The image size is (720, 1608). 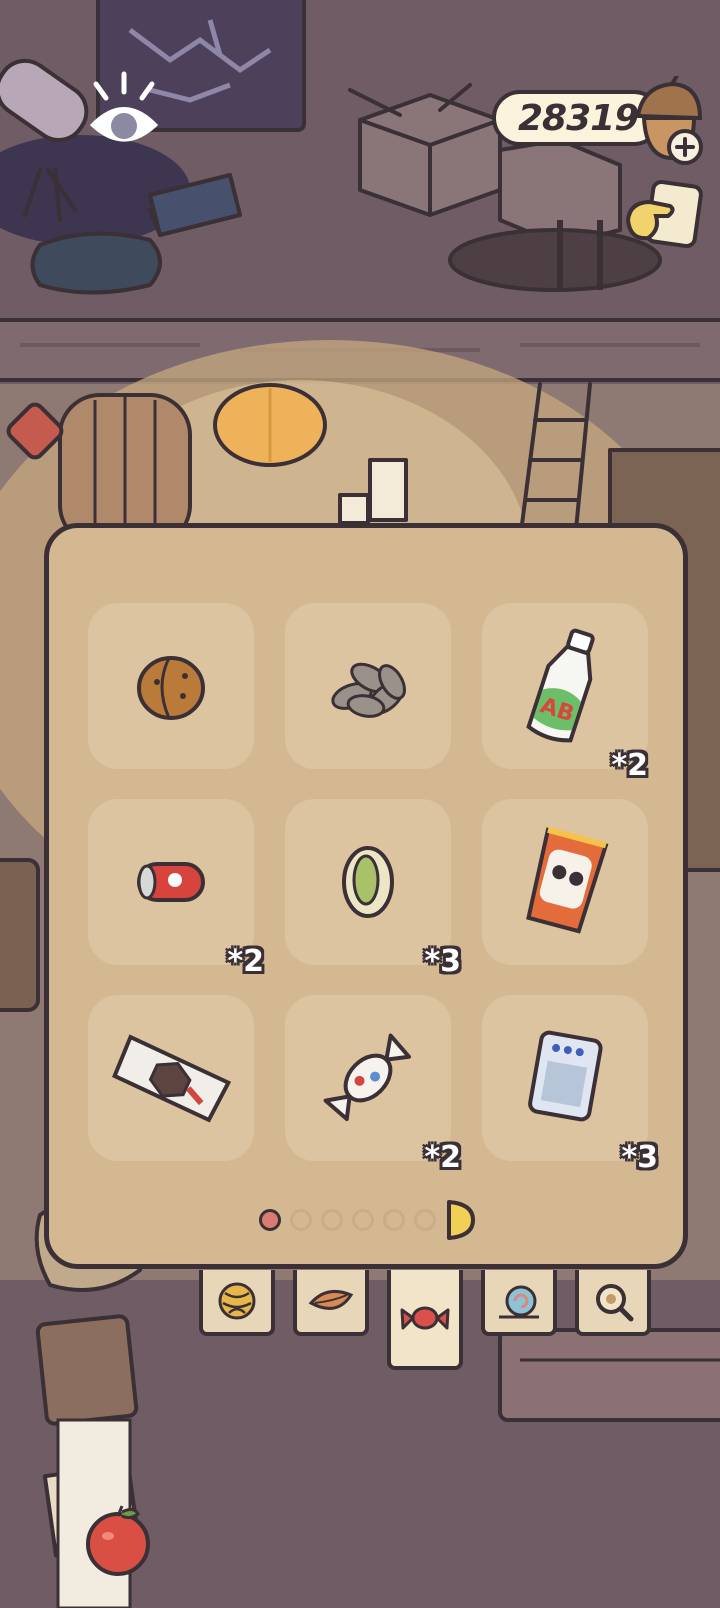 I want to click on item-slot-pistachio: *3, so click(x=373, y=889).